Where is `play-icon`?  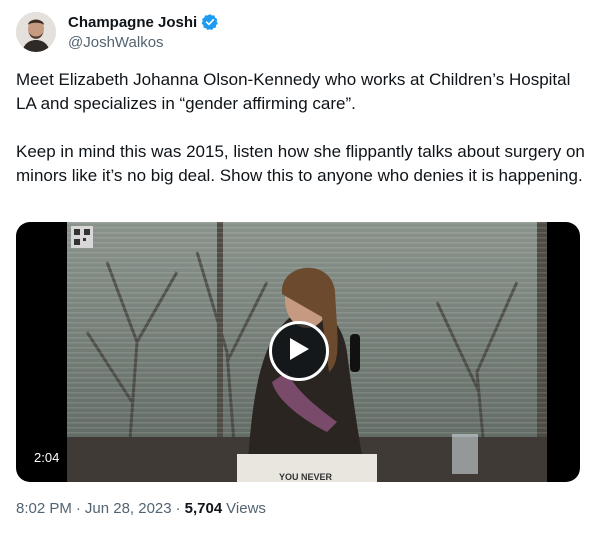
play-icon is located at coordinates (299, 351).